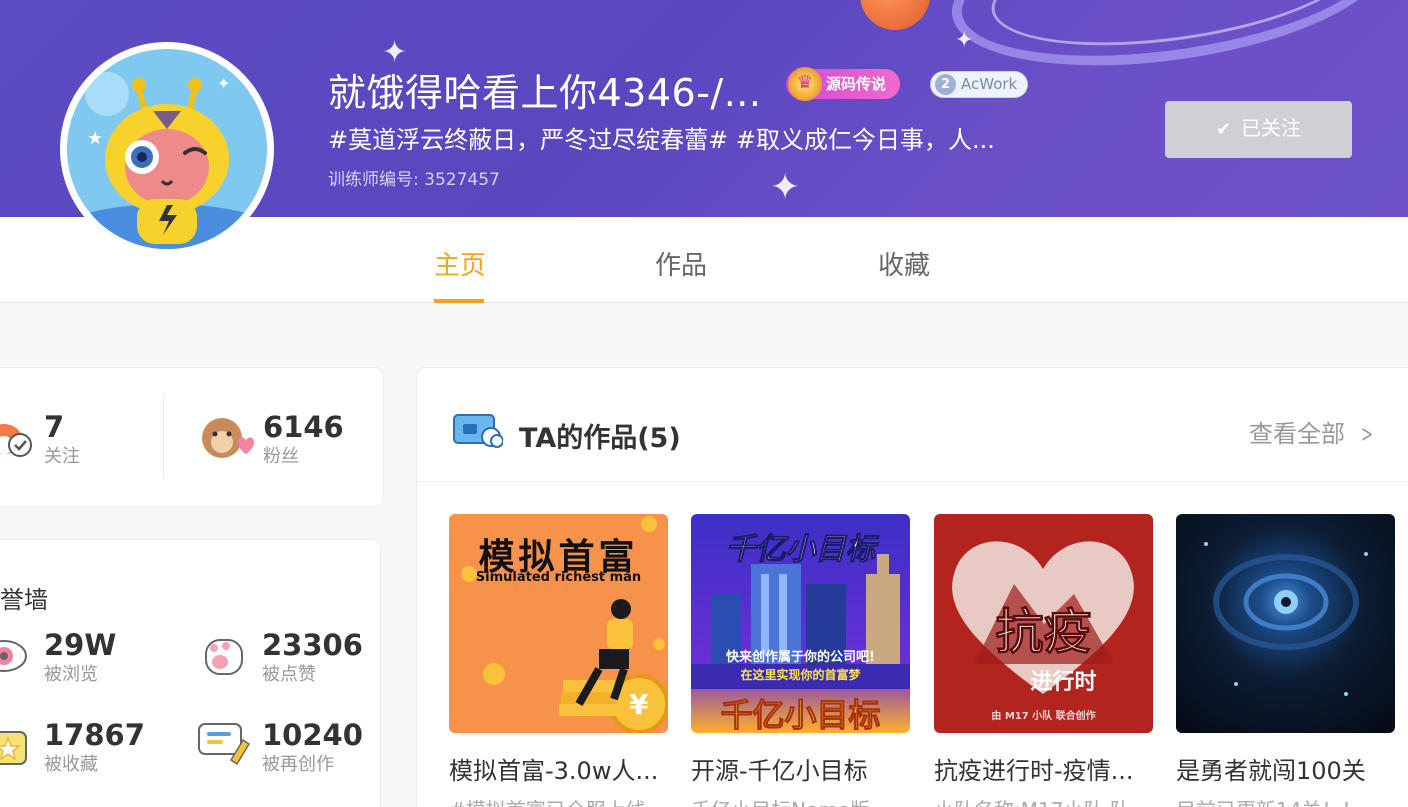 The image size is (1408, 807). Describe the element at coordinates (191, 437) in the screenshot. I see `follow-stats-card: 7 关注 6146 粉丝` at that location.